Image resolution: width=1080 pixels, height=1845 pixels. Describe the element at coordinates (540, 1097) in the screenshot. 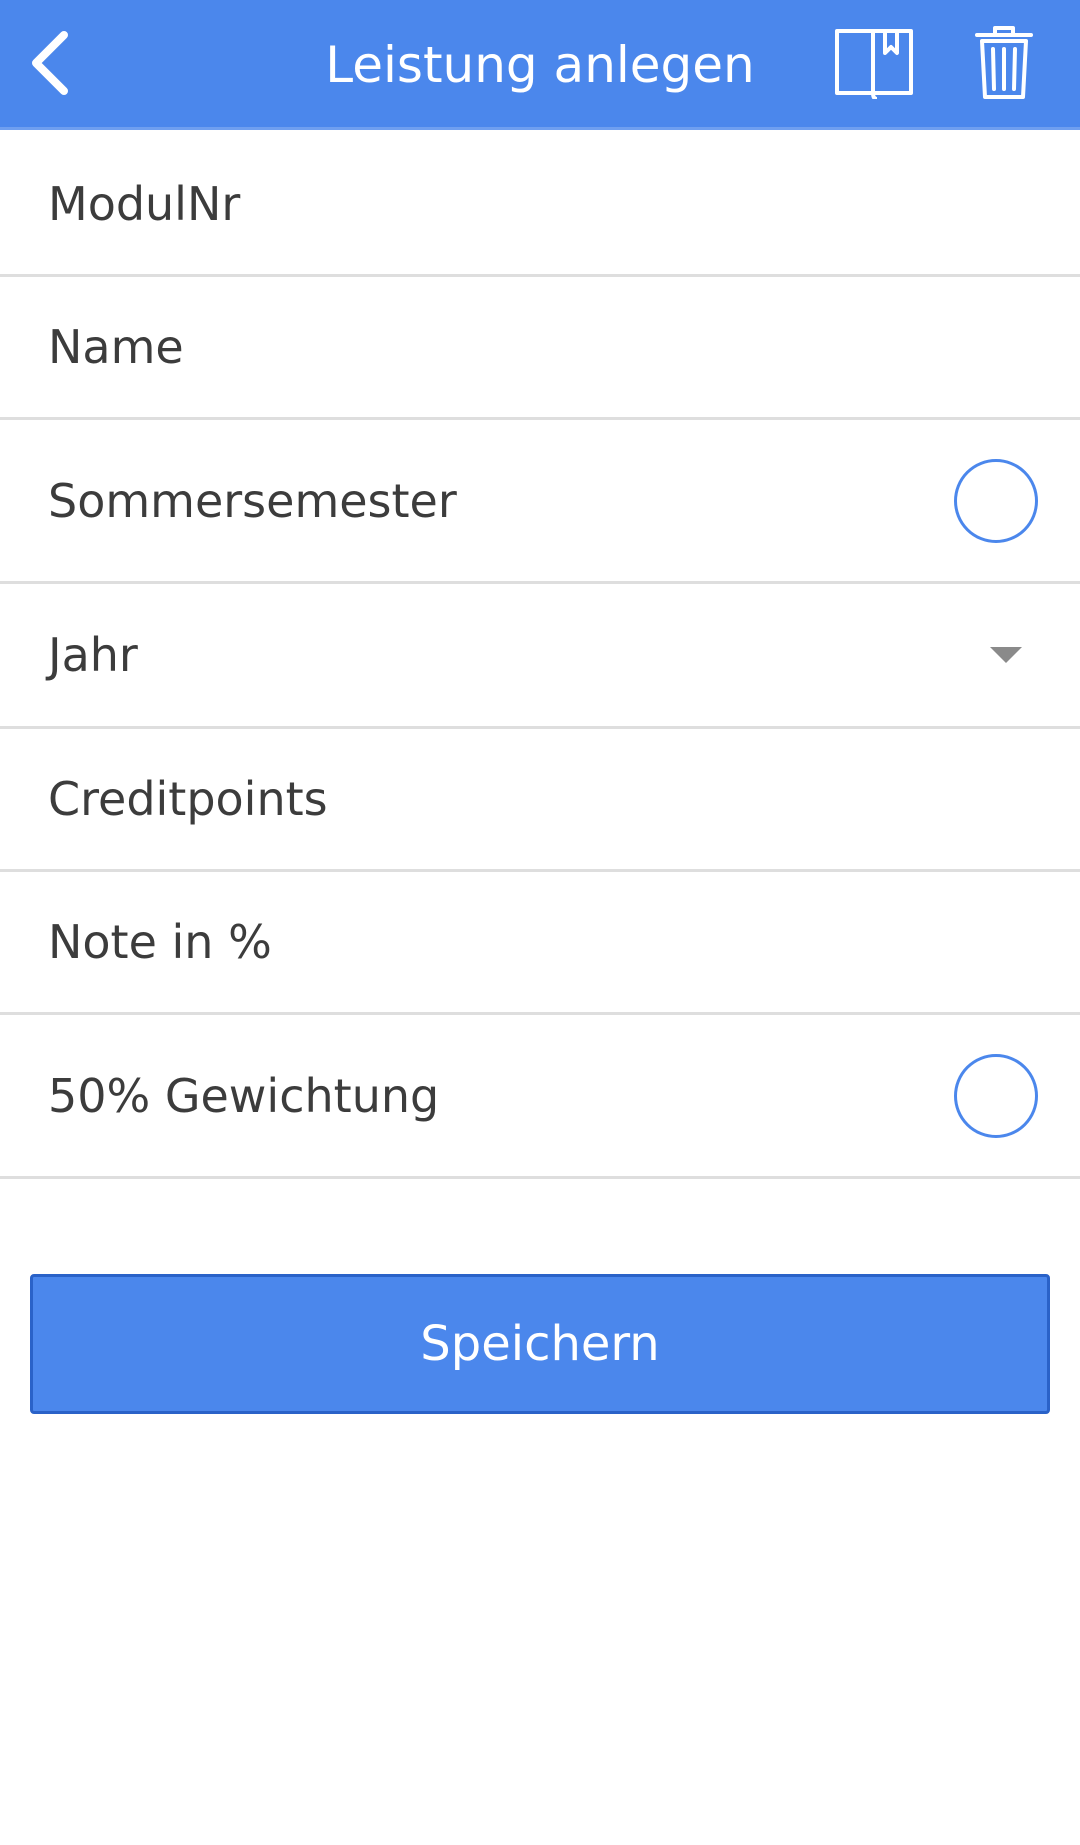

I see `gewichtung-row: 50% Gewichtung` at that location.